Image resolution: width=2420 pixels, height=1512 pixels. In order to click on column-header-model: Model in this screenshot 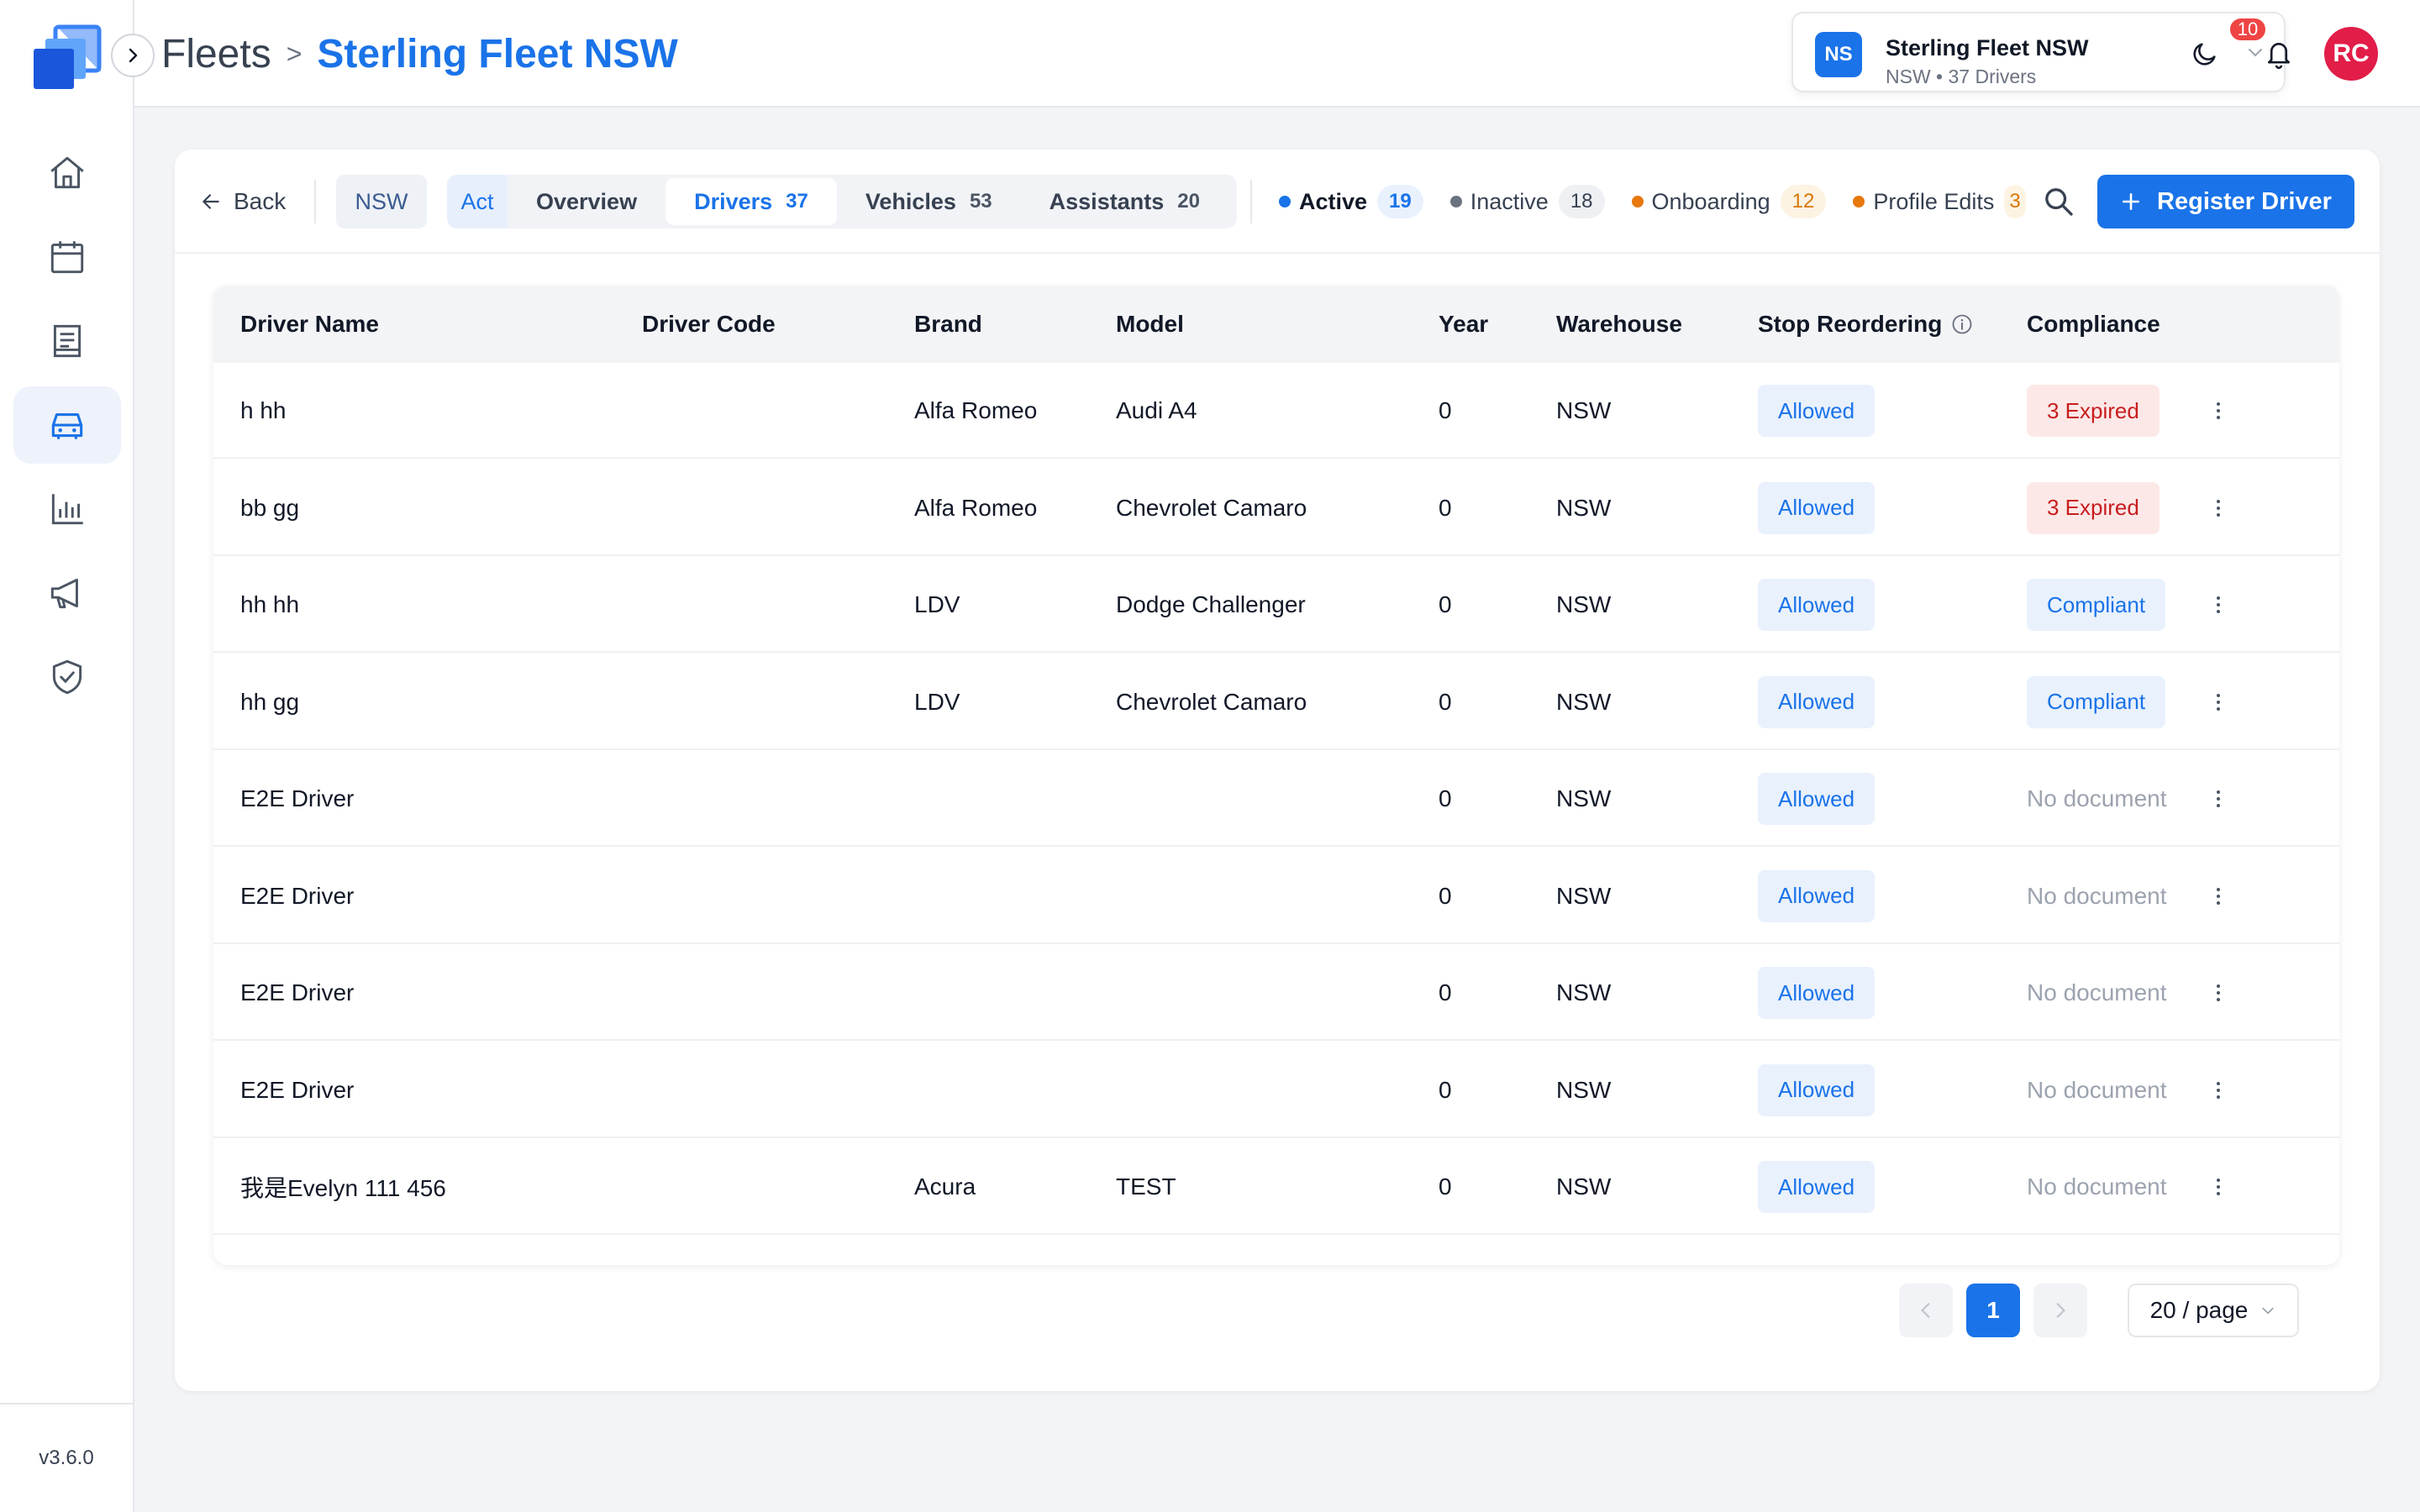, I will do `click(1150, 324)`.